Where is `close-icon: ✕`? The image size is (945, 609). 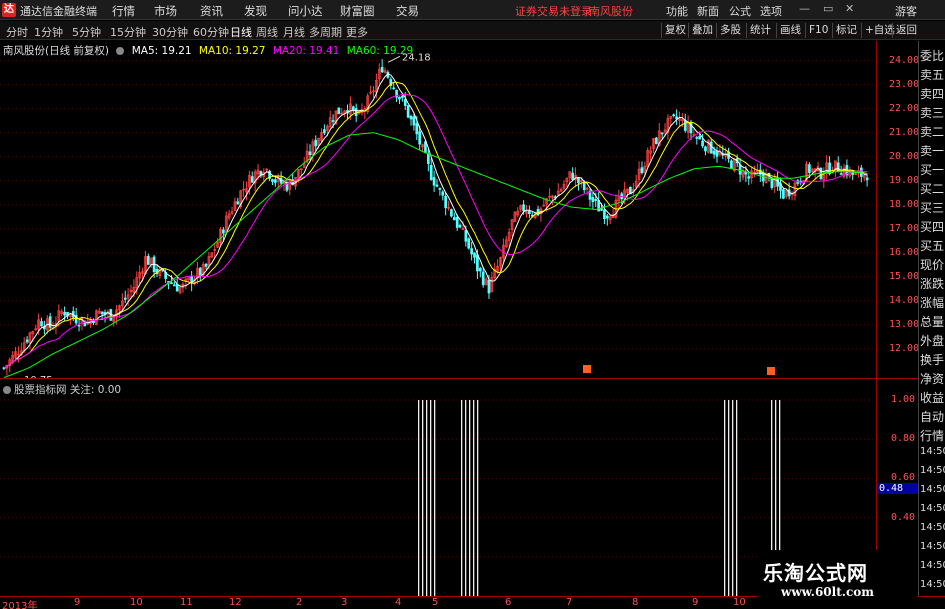 close-icon: ✕ is located at coordinates (849, 8).